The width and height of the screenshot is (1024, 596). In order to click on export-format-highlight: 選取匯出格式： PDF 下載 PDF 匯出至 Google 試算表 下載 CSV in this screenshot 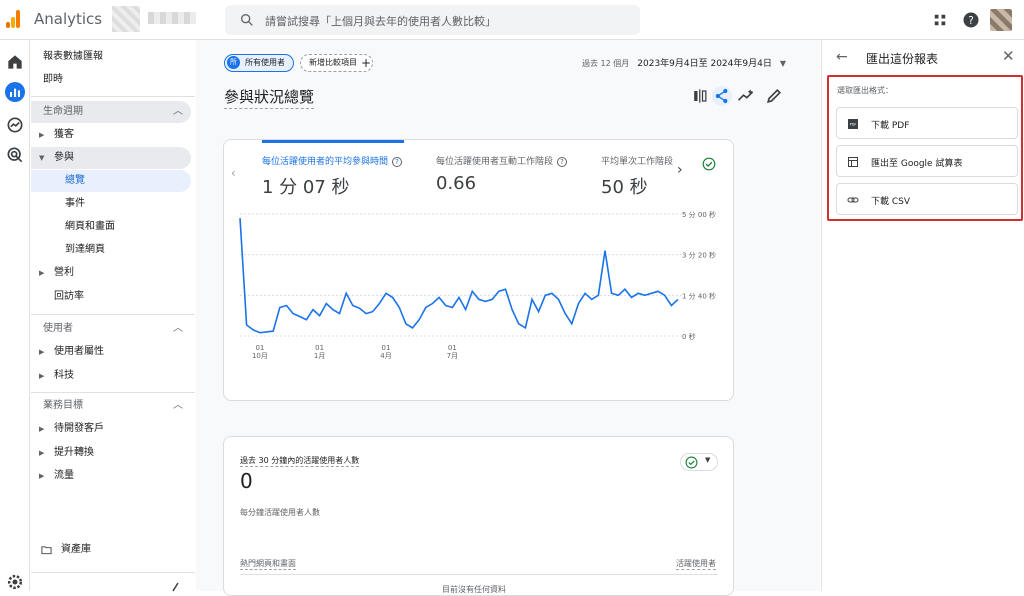, I will do `click(925, 148)`.